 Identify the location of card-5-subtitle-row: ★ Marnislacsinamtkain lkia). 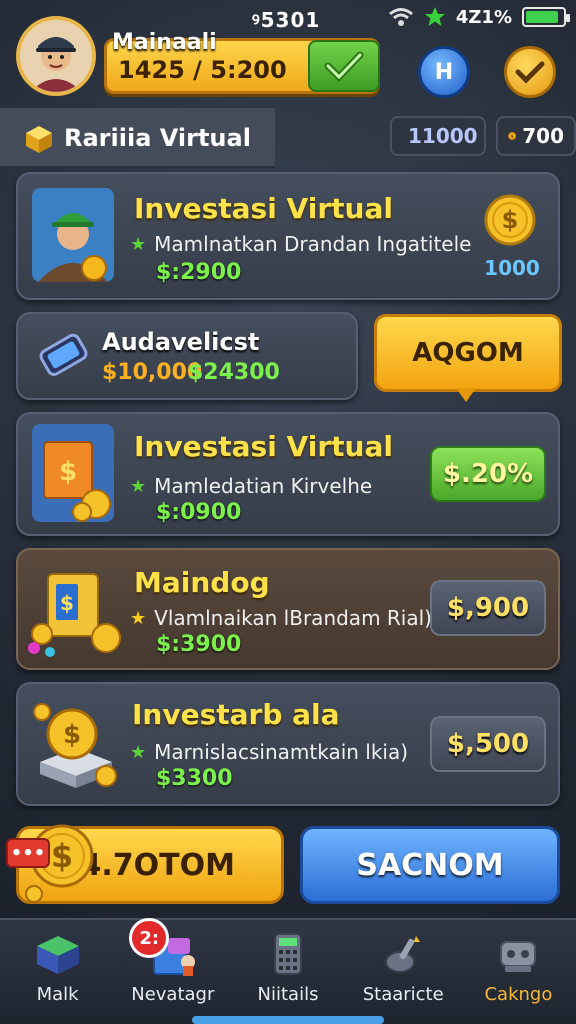
(269, 752).